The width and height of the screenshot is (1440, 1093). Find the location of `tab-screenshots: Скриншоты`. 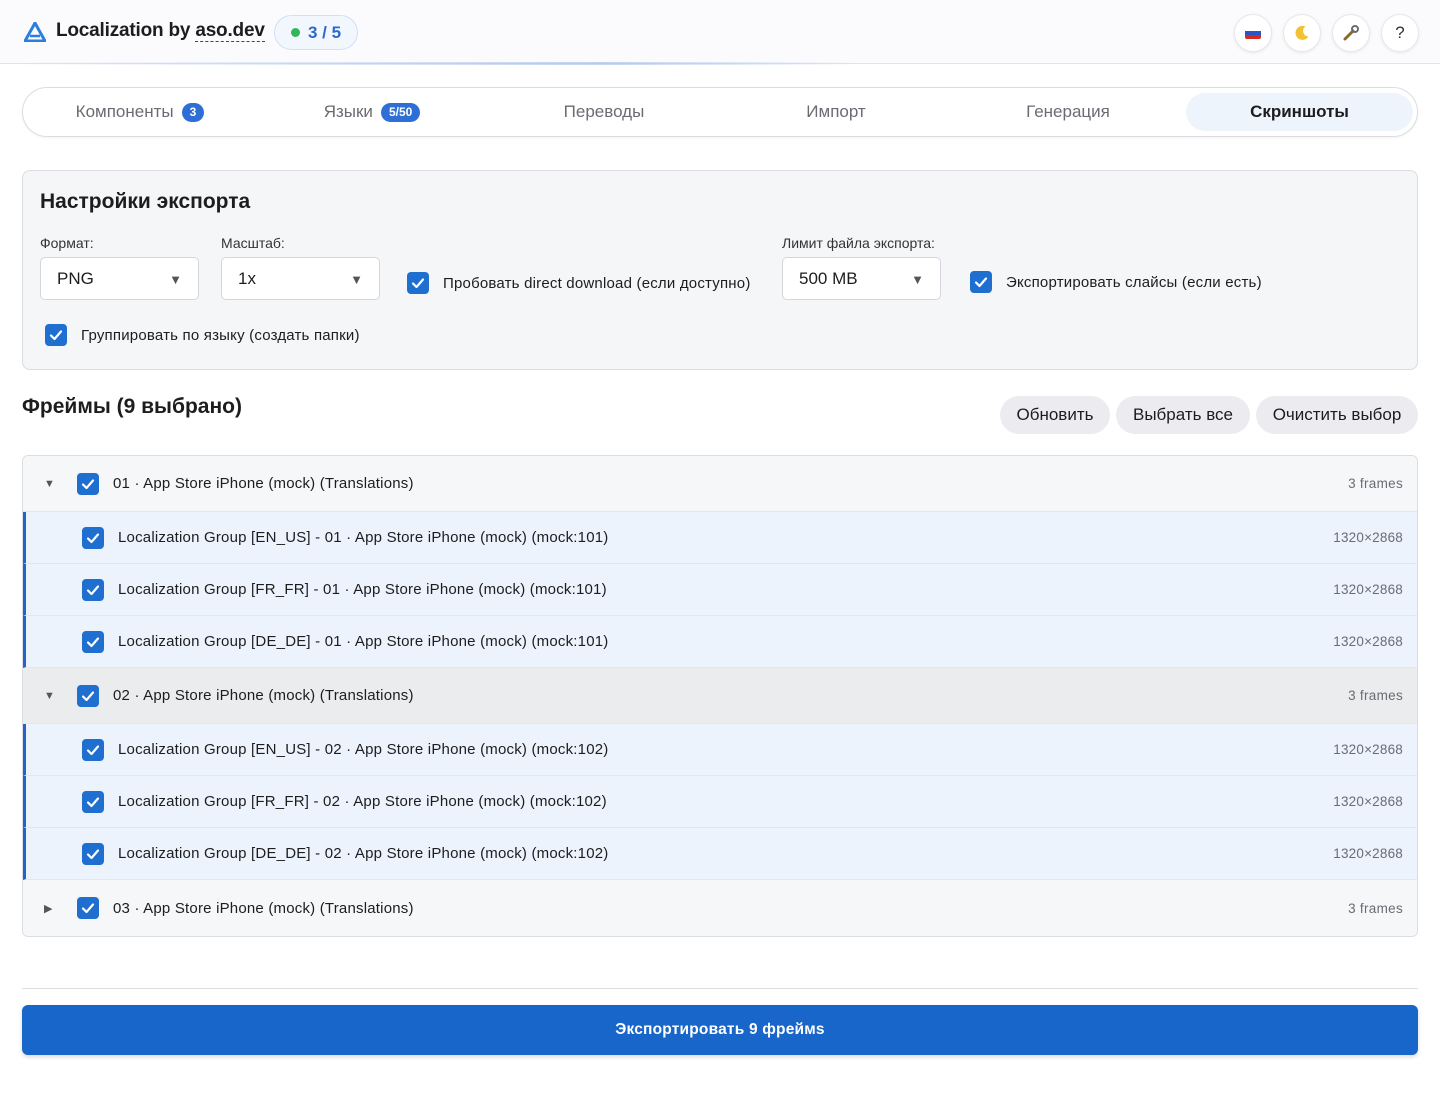

tab-screenshots: Скриншоты is located at coordinates (1299, 112).